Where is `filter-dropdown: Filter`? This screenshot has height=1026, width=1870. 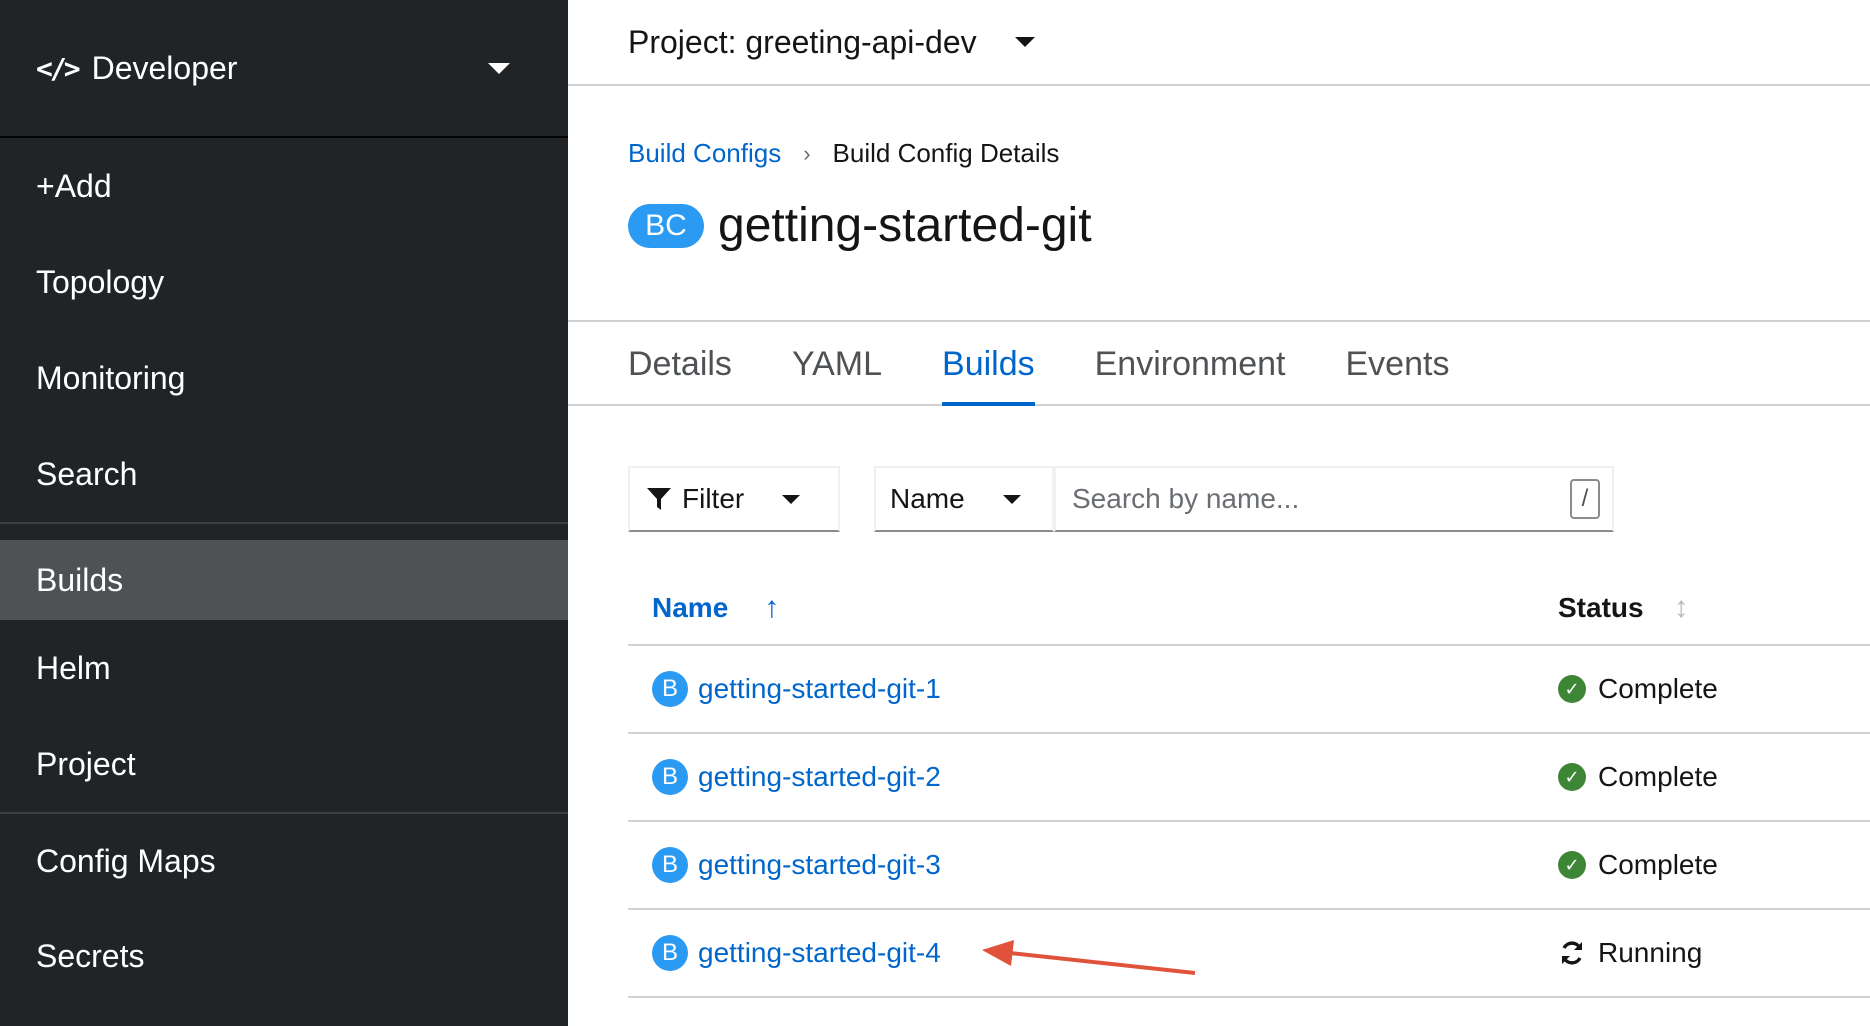 filter-dropdown: Filter is located at coordinates (734, 499).